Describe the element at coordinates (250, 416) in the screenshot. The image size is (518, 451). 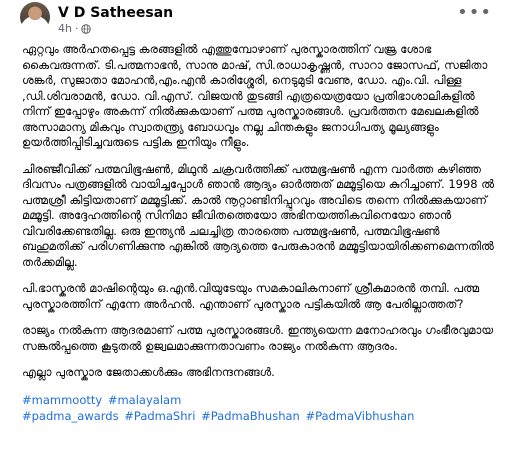
I see `hashtag-link: #PadmaBhushan` at that location.